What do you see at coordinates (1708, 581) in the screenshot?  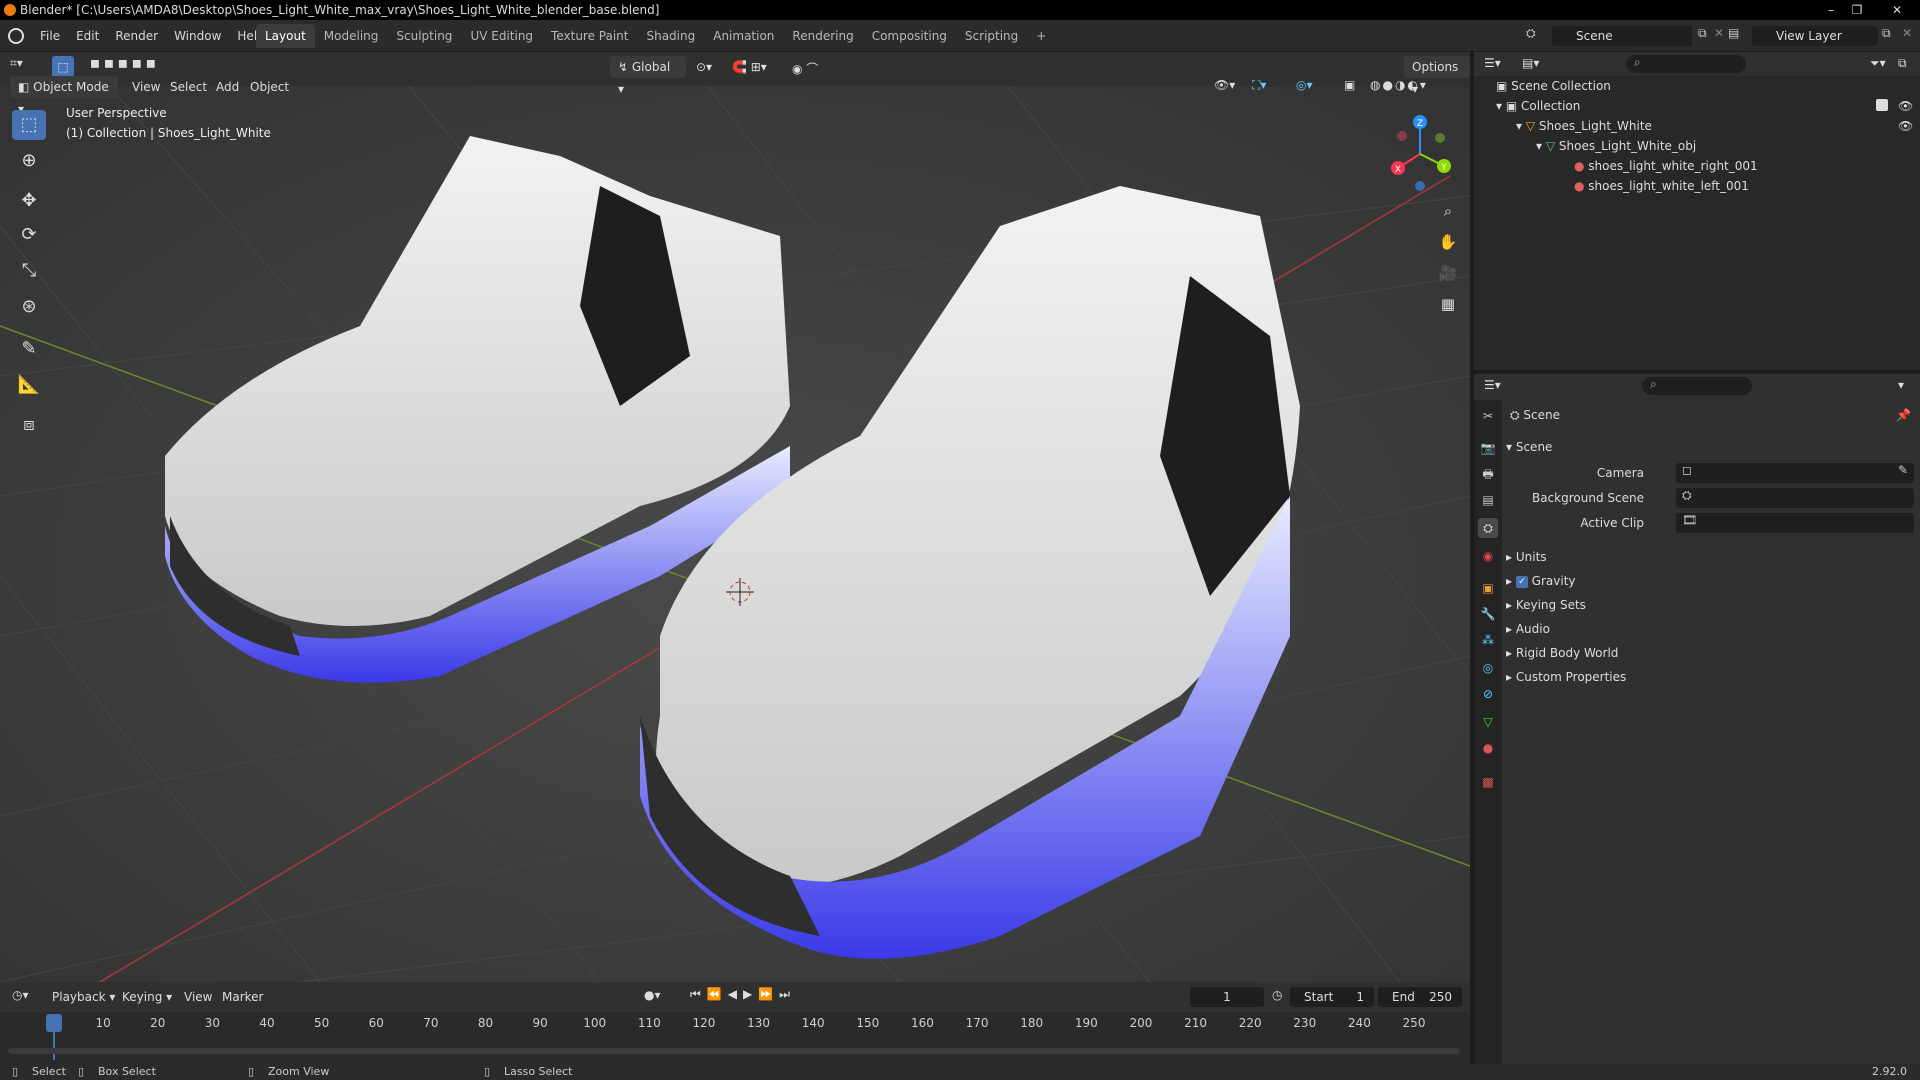 I see `gravity-panel: ▸ ✓ Gravity` at bounding box center [1708, 581].